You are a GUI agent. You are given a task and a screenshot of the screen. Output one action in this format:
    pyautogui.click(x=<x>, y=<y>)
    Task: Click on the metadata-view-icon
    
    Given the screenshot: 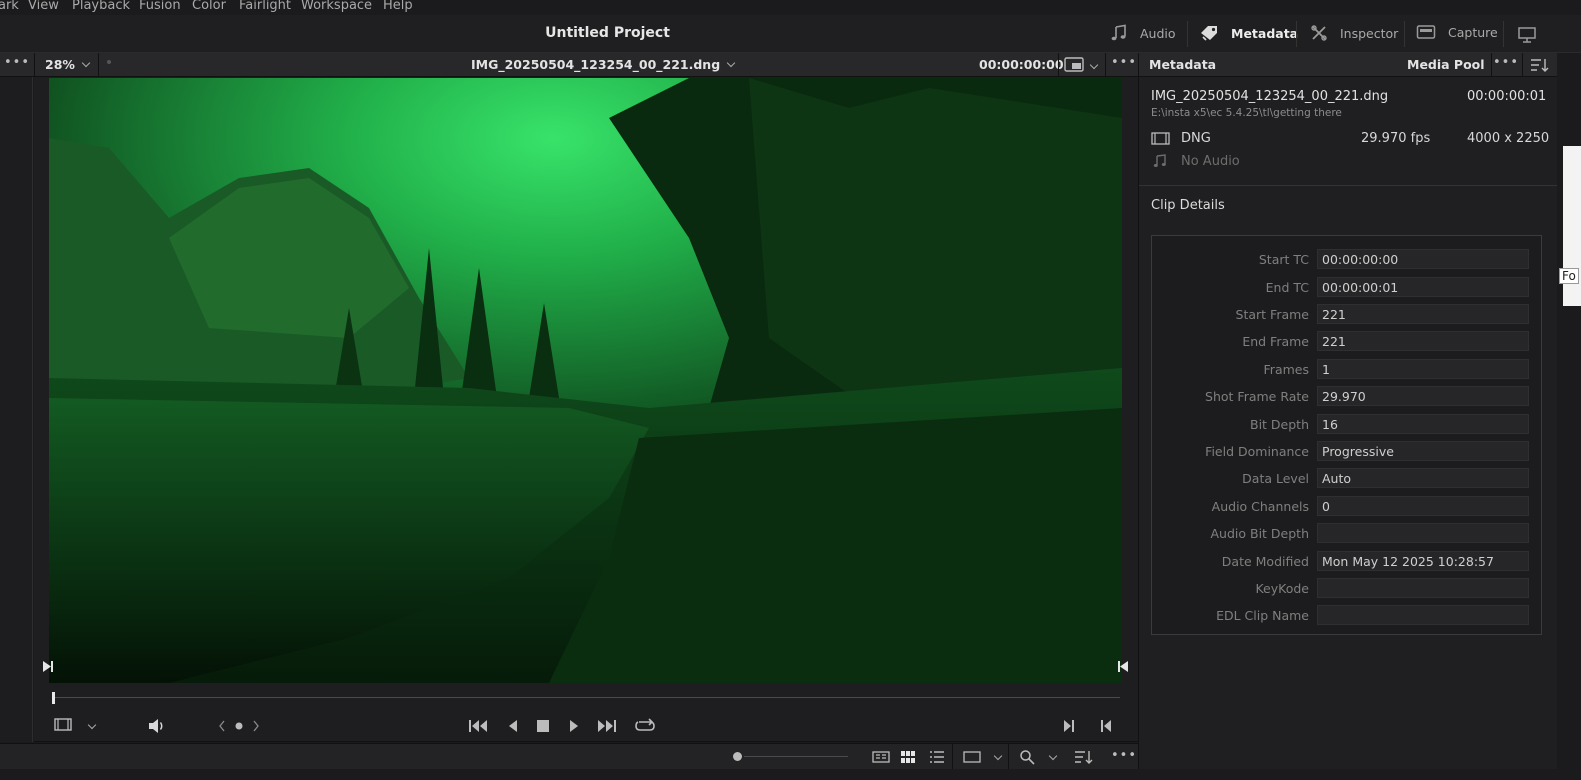 What is the action you would take?
    pyautogui.click(x=881, y=757)
    